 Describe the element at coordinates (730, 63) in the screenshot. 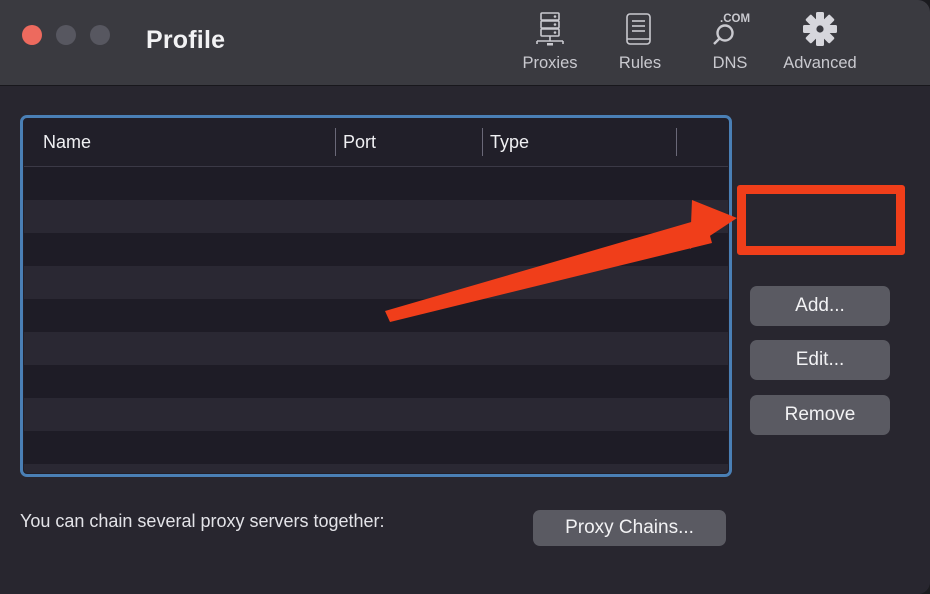

I see `toolbar-label-dns: DNS` at that location.